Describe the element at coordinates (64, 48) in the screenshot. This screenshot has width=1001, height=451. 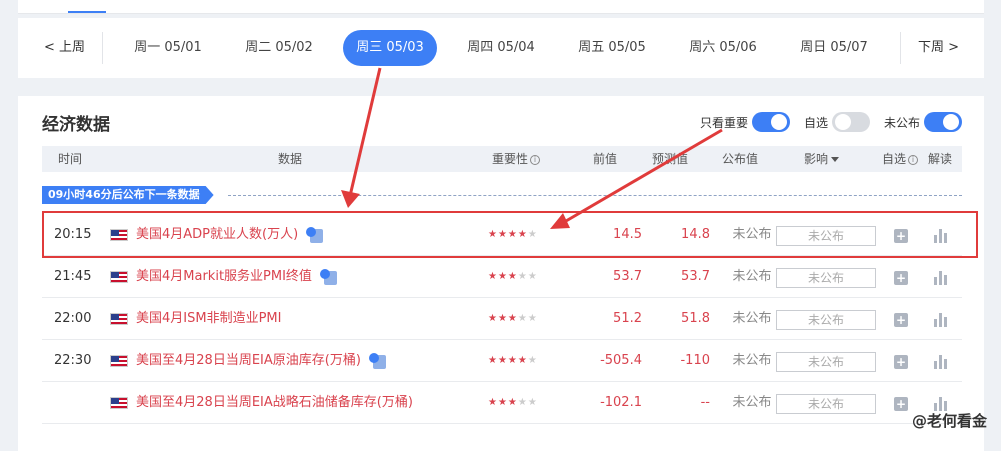
I see `prev-week-button: < 上周` at that location.